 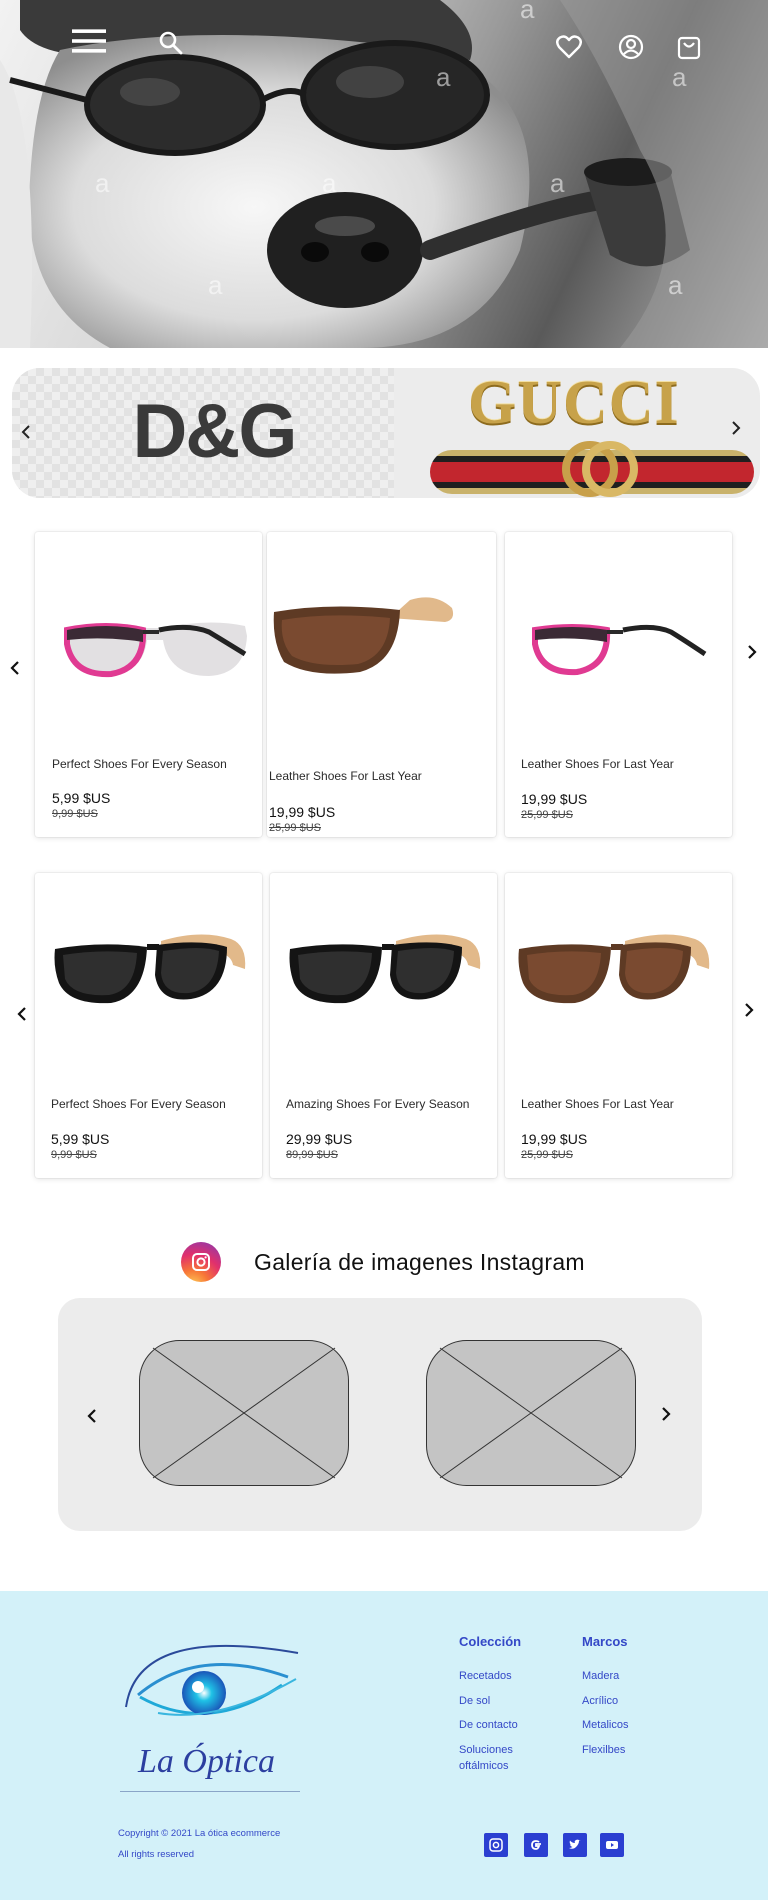 I want to click on footer-copyright: Copyright © 2021 La ótica ecommerce, so click(x=199, y=1833).